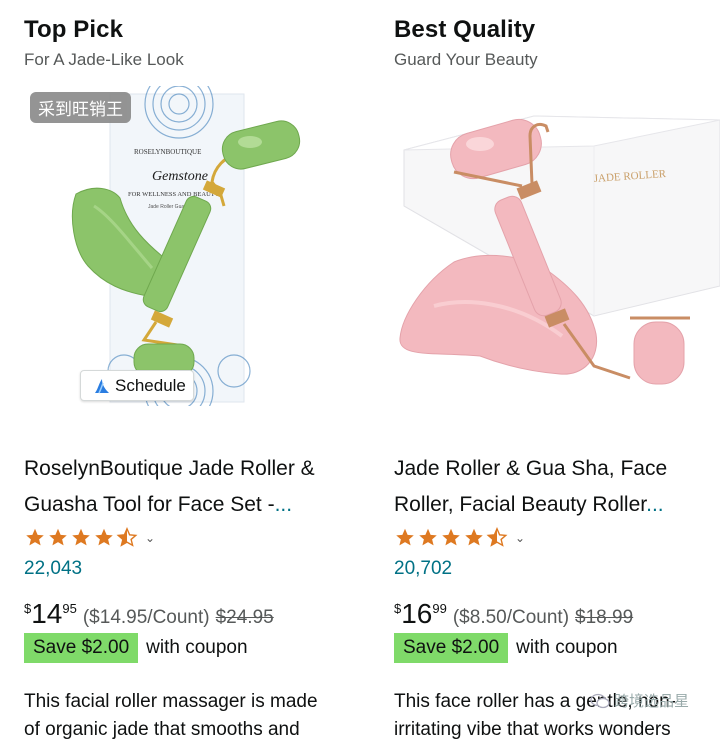 The width and height of the screenshot is (720, 739). Describe the element at coordinates (74, 29) in the screenshot. I see `badge-title: Top Pick` at that location.